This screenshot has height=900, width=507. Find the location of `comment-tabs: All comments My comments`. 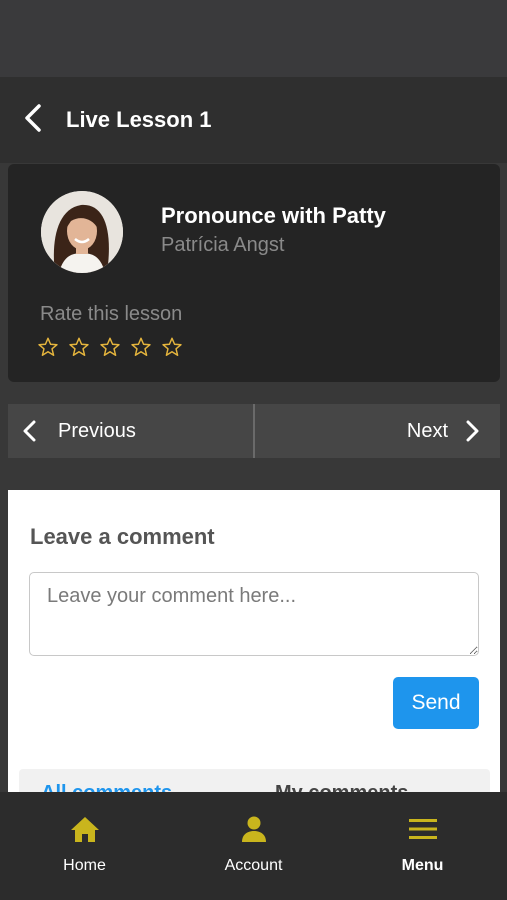

comment-tabs: All comments My comments is located at coordinates (254, 780).